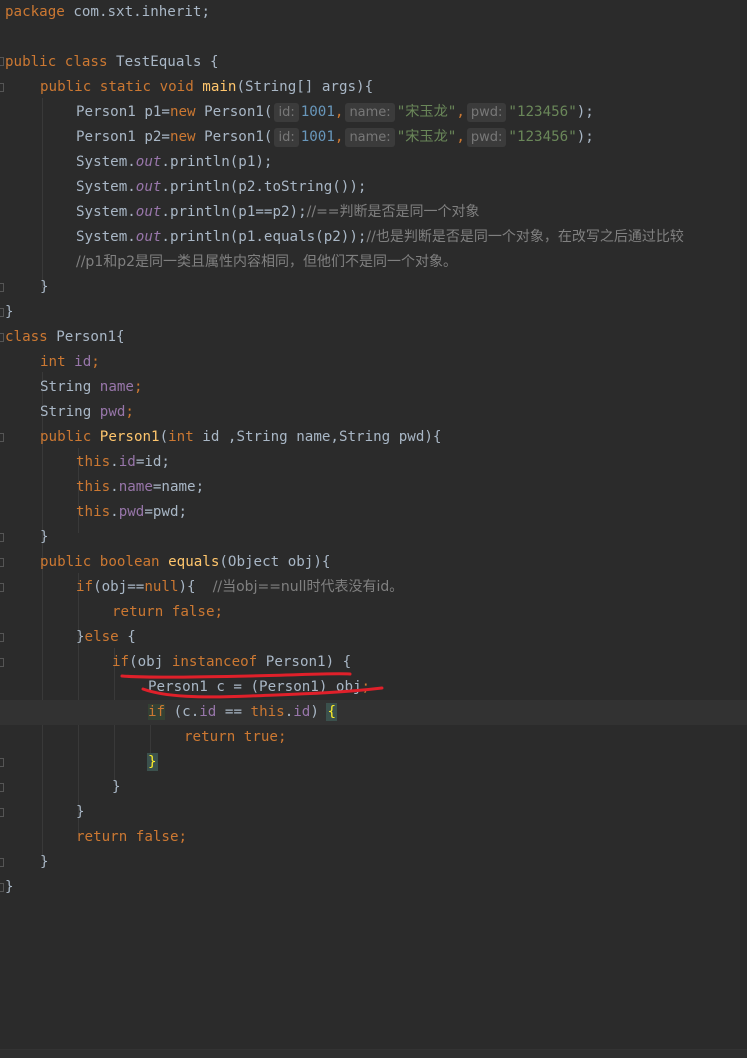 Image resolution: width=747 pixels, height=1058 pixels. Describe the element at coordinates (102, 837) in the screenshot. I see `keyword-return: return` at that location.